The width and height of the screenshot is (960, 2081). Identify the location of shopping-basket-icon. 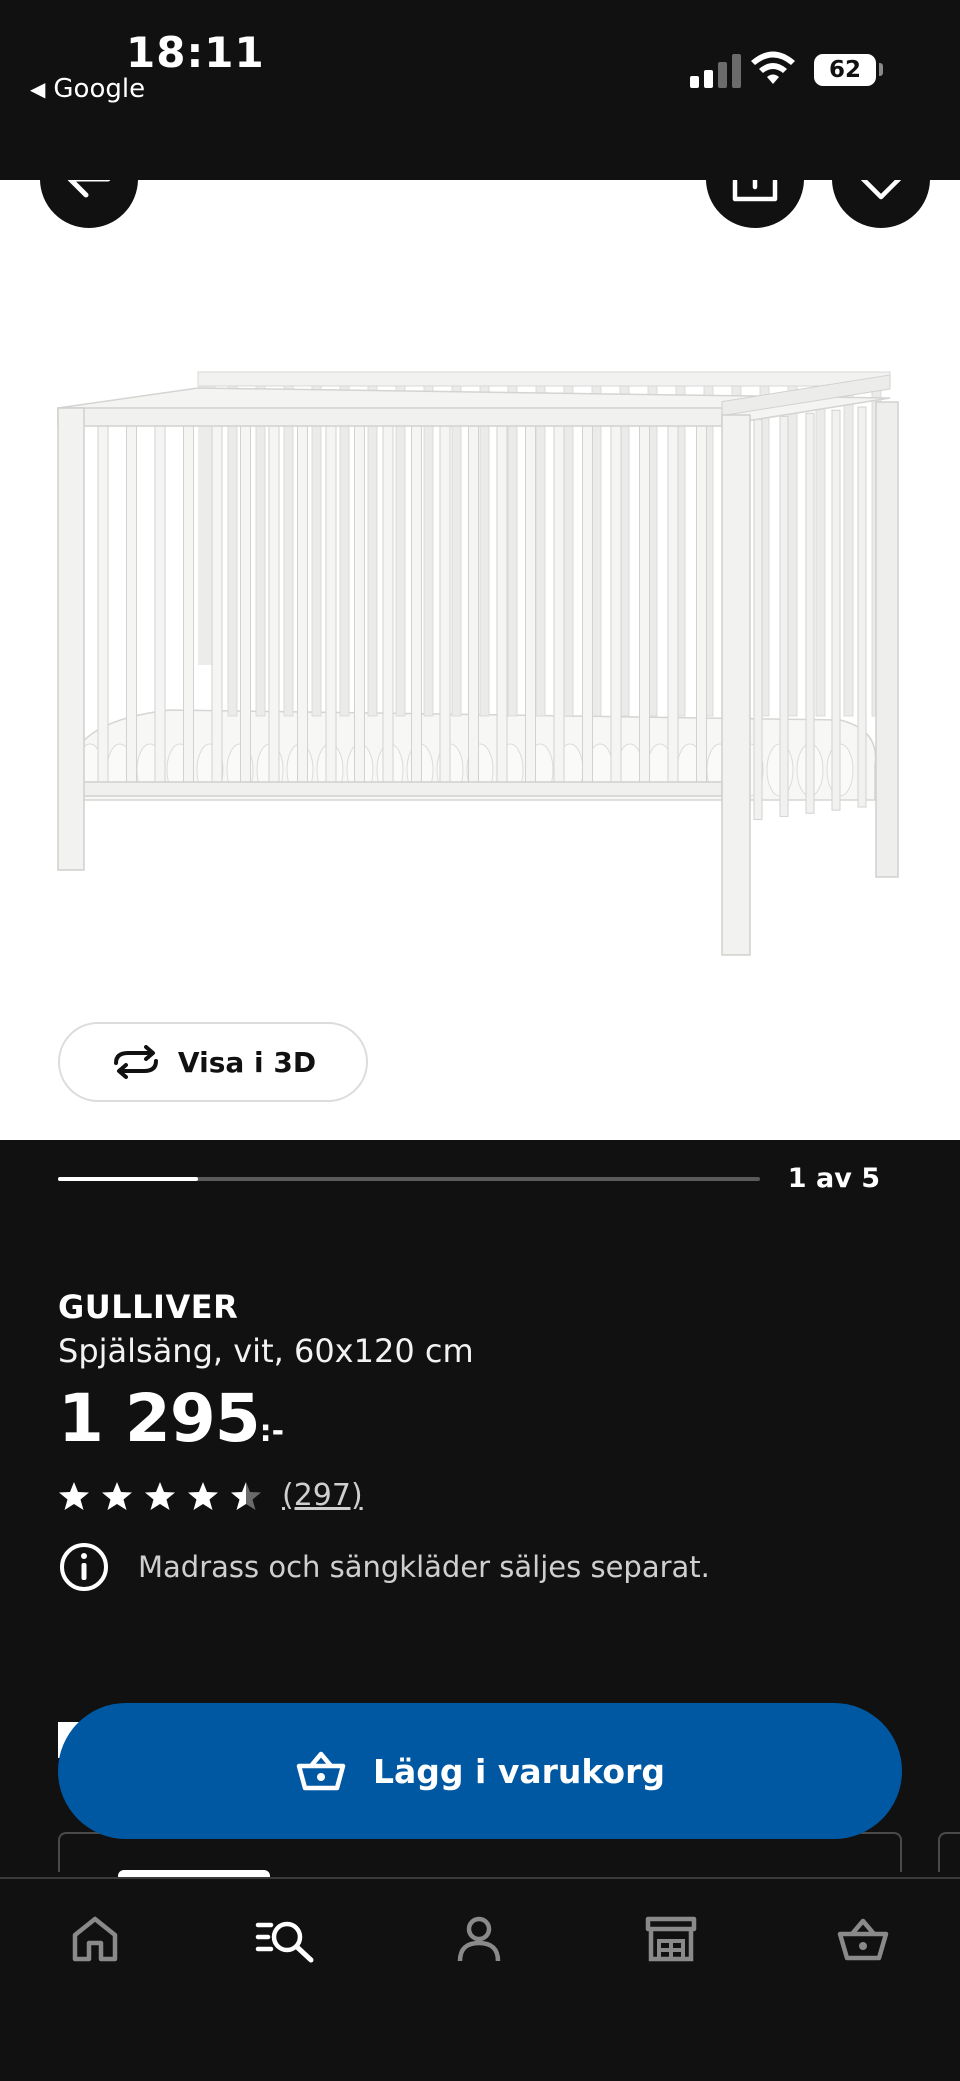
(863, 1939).